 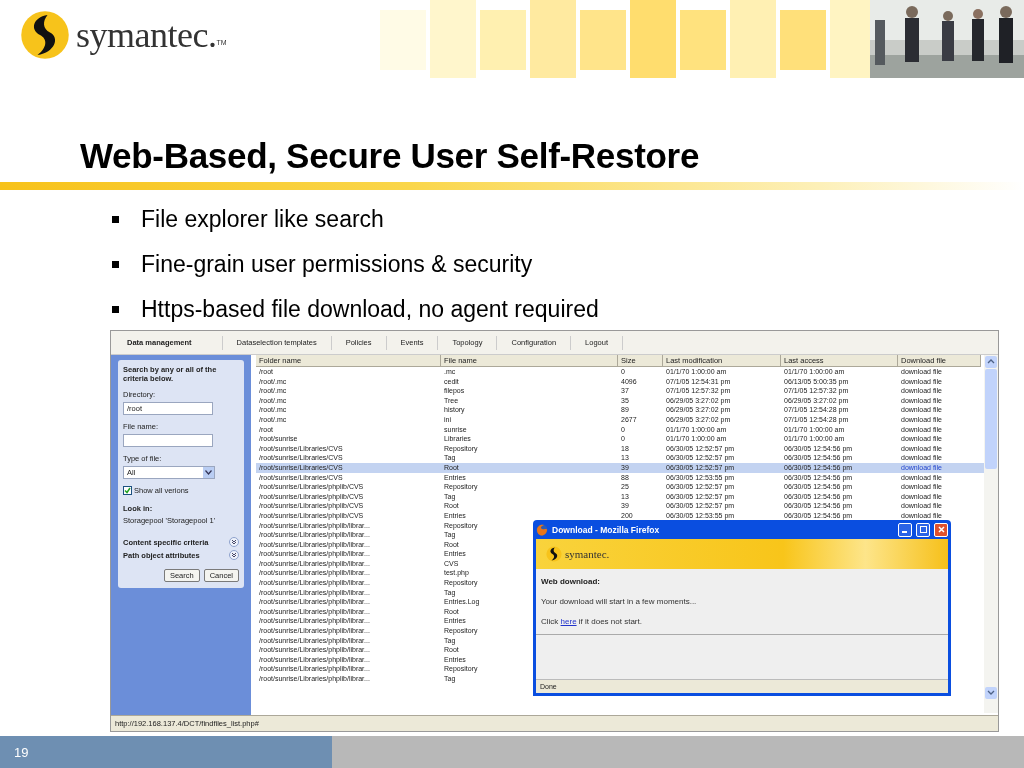 I want to click on scrollbar, so click(x=991, y=534).